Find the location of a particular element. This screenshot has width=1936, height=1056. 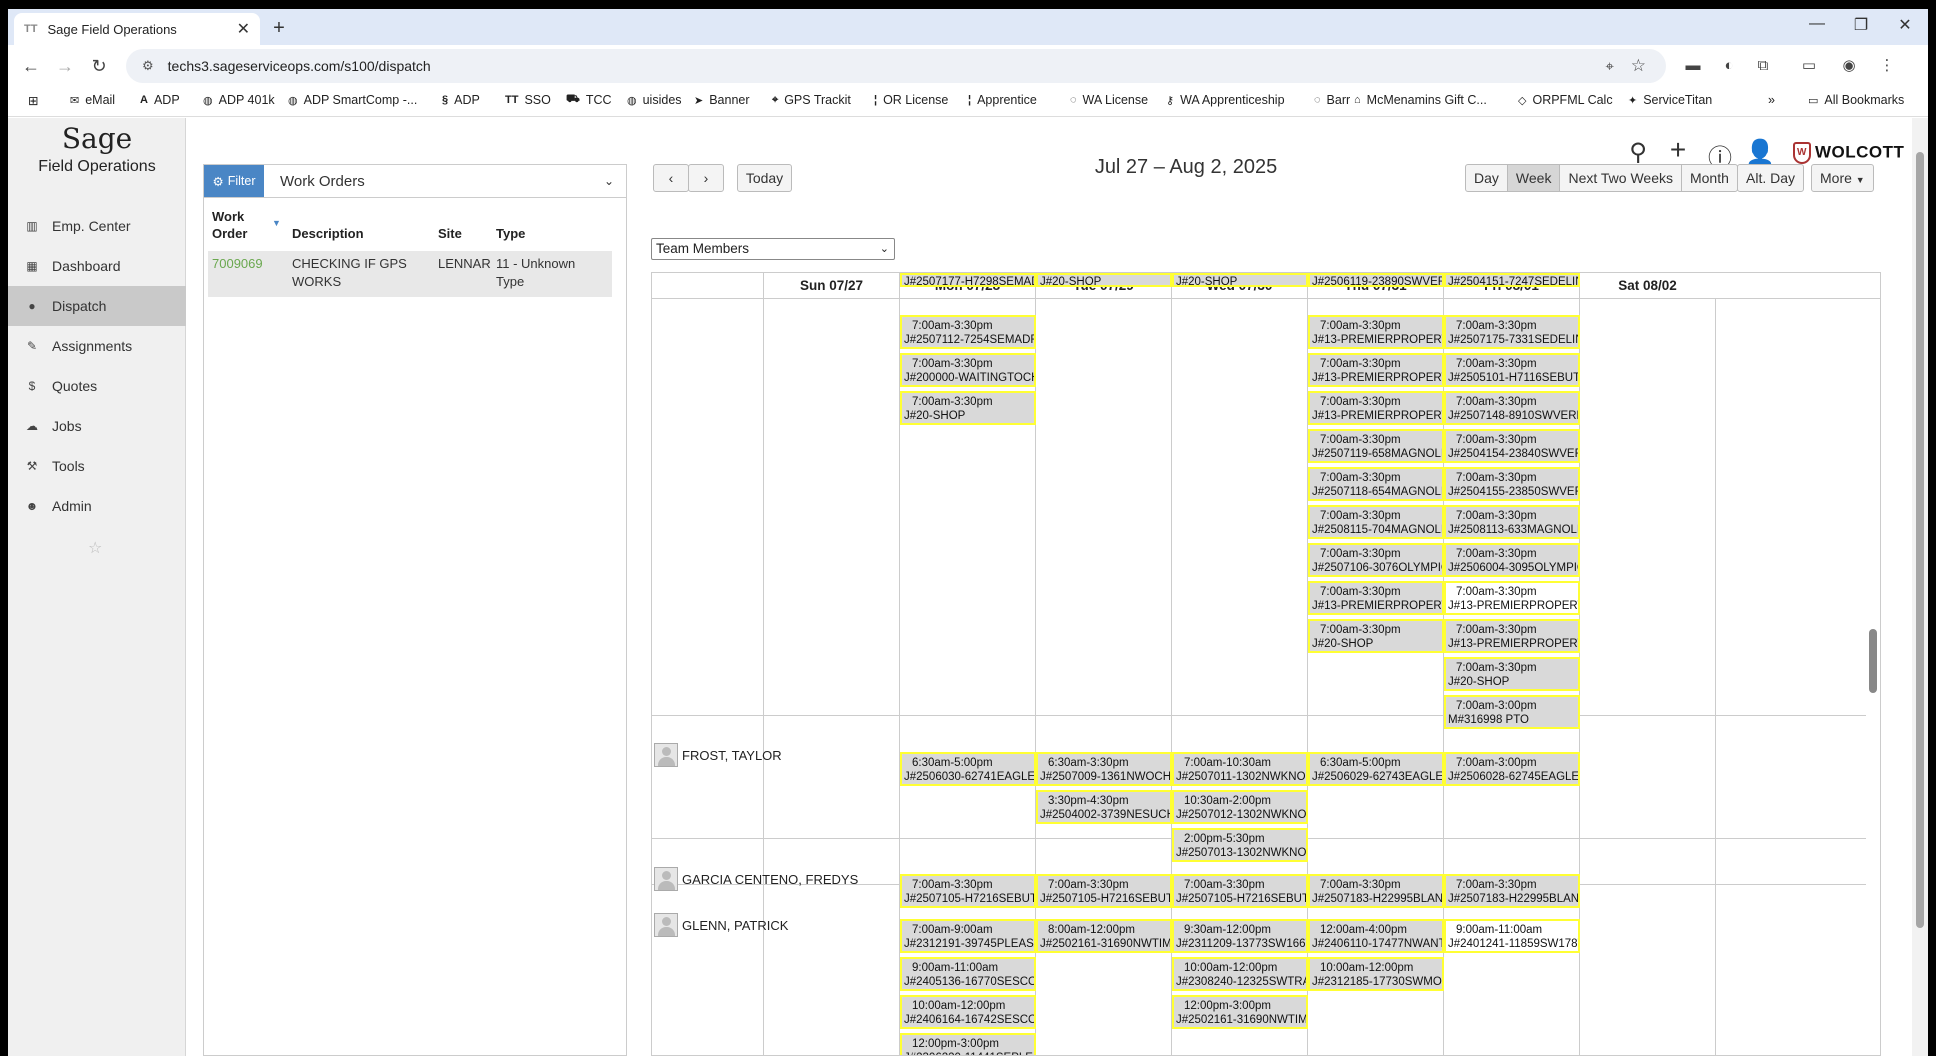

extension-icon: ◐ is located at coordinates (1729, 66).